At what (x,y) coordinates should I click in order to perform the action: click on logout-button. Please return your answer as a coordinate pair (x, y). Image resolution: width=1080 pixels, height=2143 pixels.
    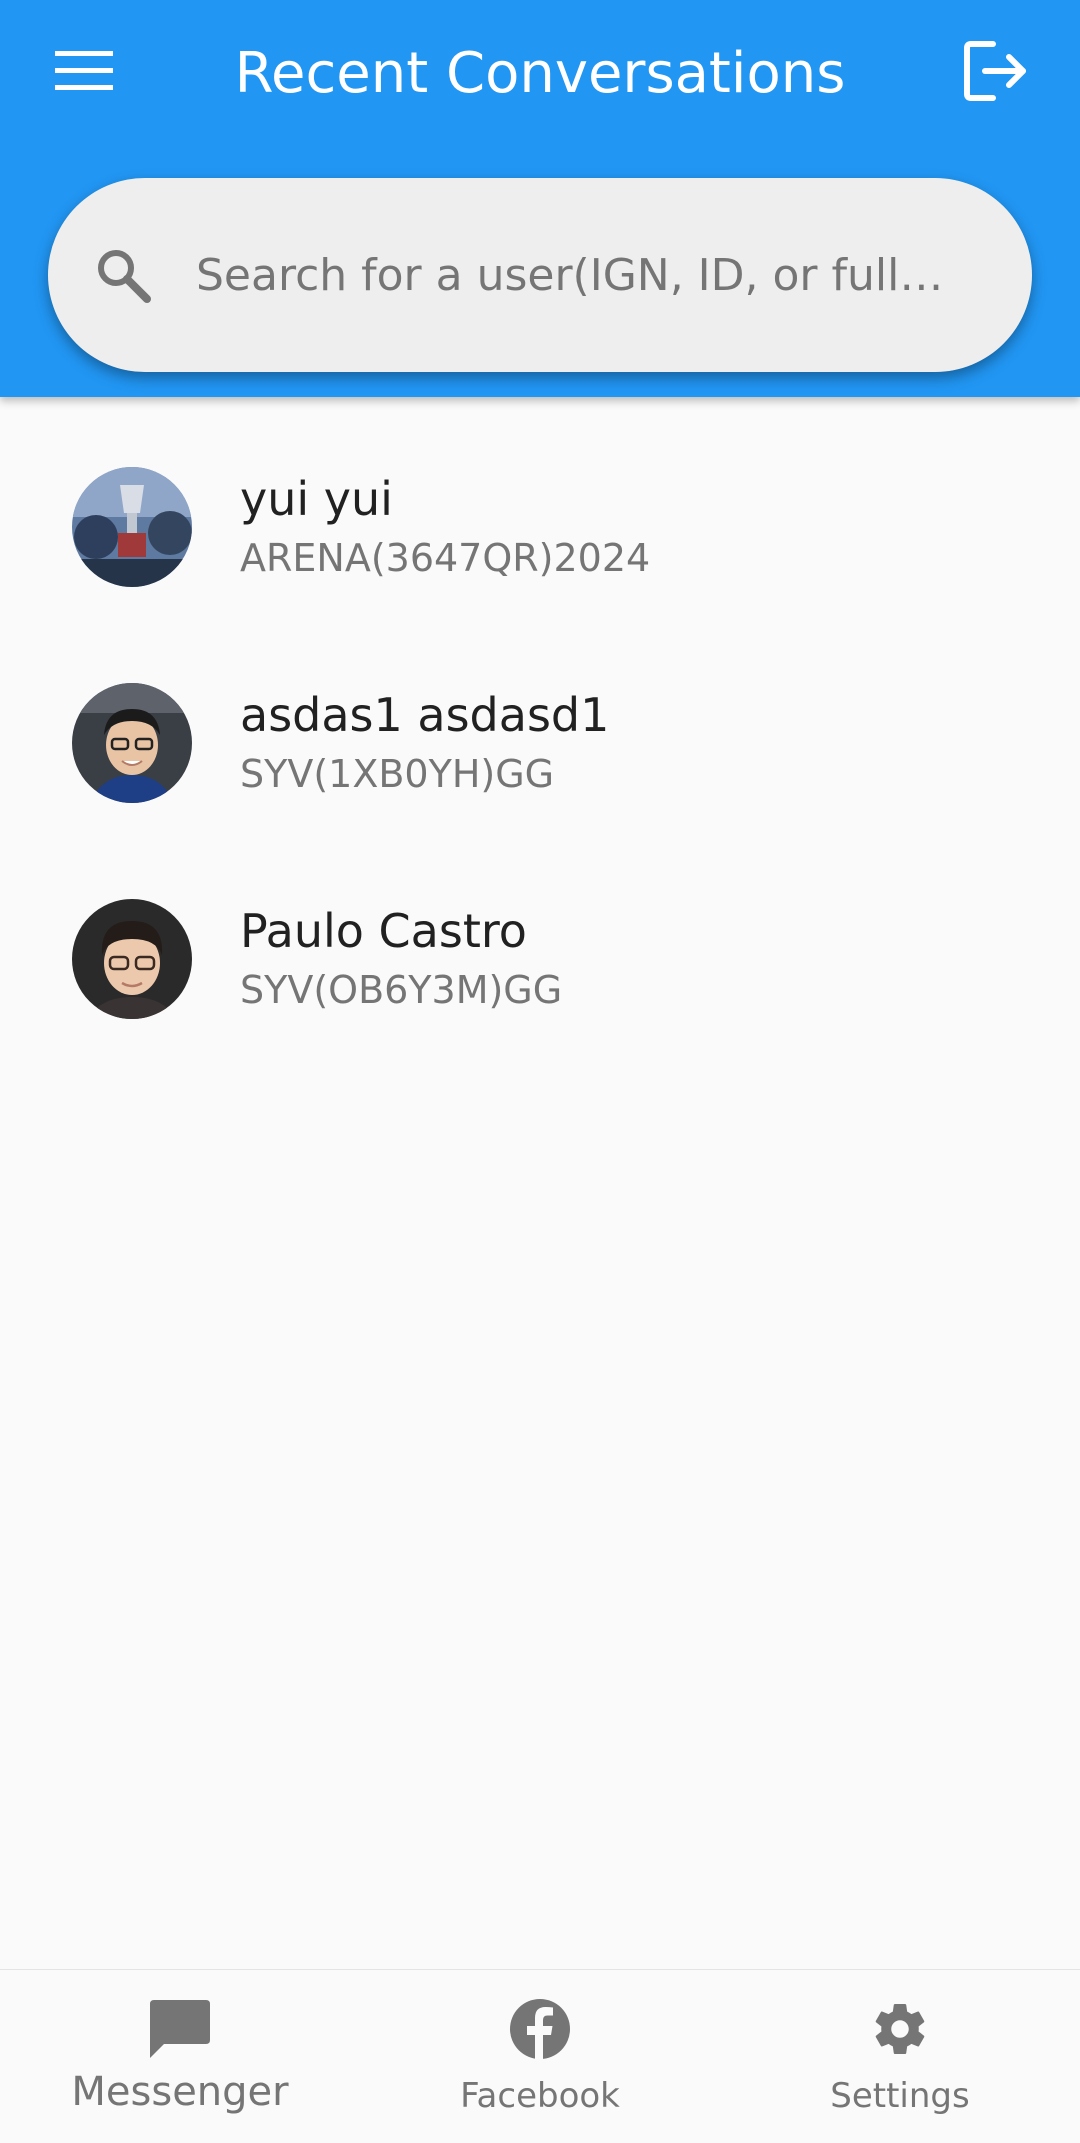
    Looking at the image, I should click on (996, 71).